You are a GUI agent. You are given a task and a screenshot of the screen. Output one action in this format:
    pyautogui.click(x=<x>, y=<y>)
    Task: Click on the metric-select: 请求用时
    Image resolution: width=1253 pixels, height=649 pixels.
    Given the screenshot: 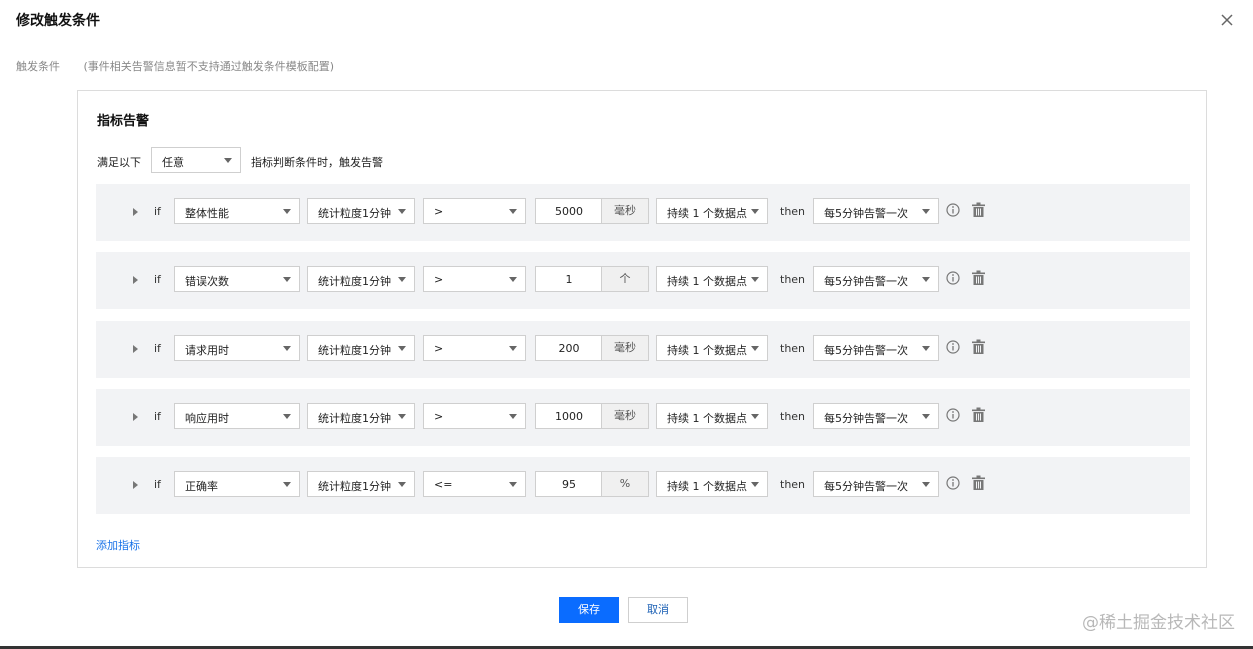 What is the action you would take?
    pyautogui.click(x=237, y=348)
    